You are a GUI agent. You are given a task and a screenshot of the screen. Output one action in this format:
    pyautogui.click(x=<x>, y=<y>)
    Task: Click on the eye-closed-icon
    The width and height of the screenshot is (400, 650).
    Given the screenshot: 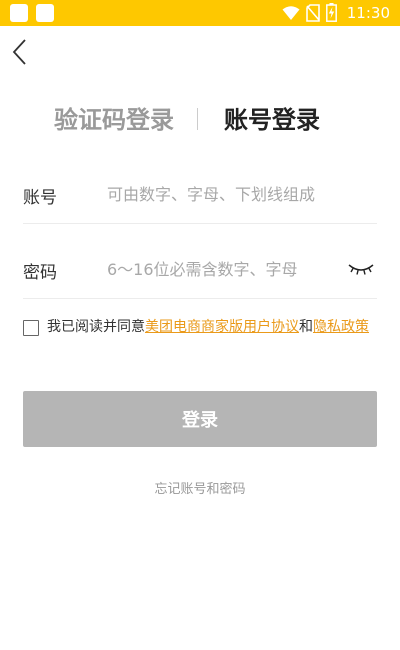 What is the action you would take?
    pyautogui.click(x=361, y=269)
    